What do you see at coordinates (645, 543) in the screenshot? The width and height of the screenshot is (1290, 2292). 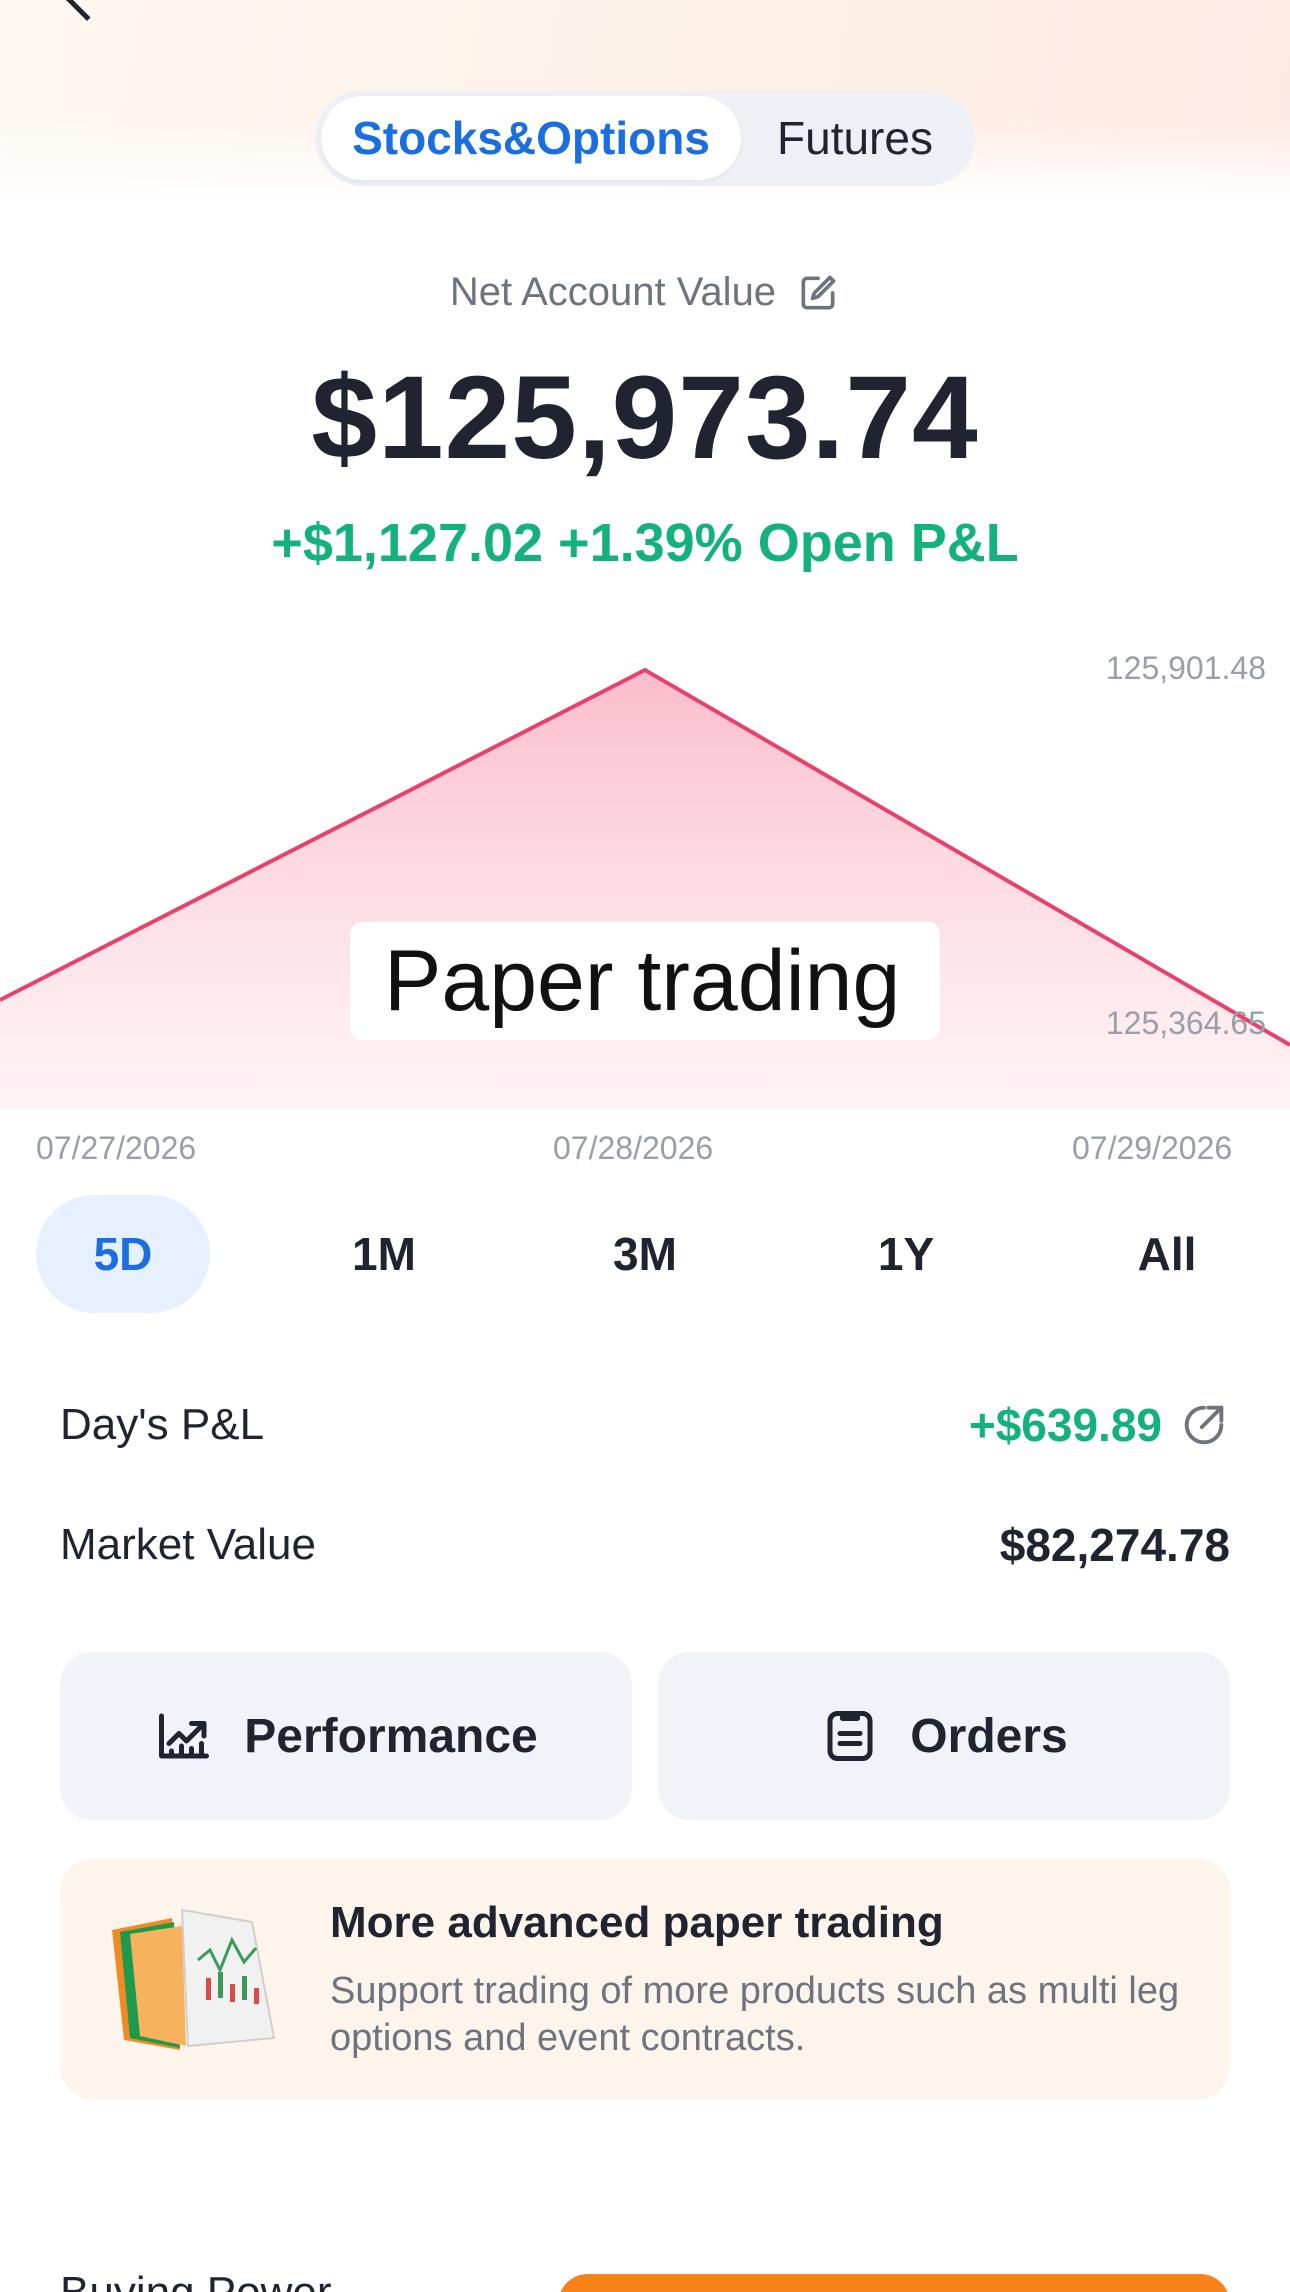 I see `open-pl: +$1,127.02 +1.39% Open P&L` at bounding box center [645, 543].